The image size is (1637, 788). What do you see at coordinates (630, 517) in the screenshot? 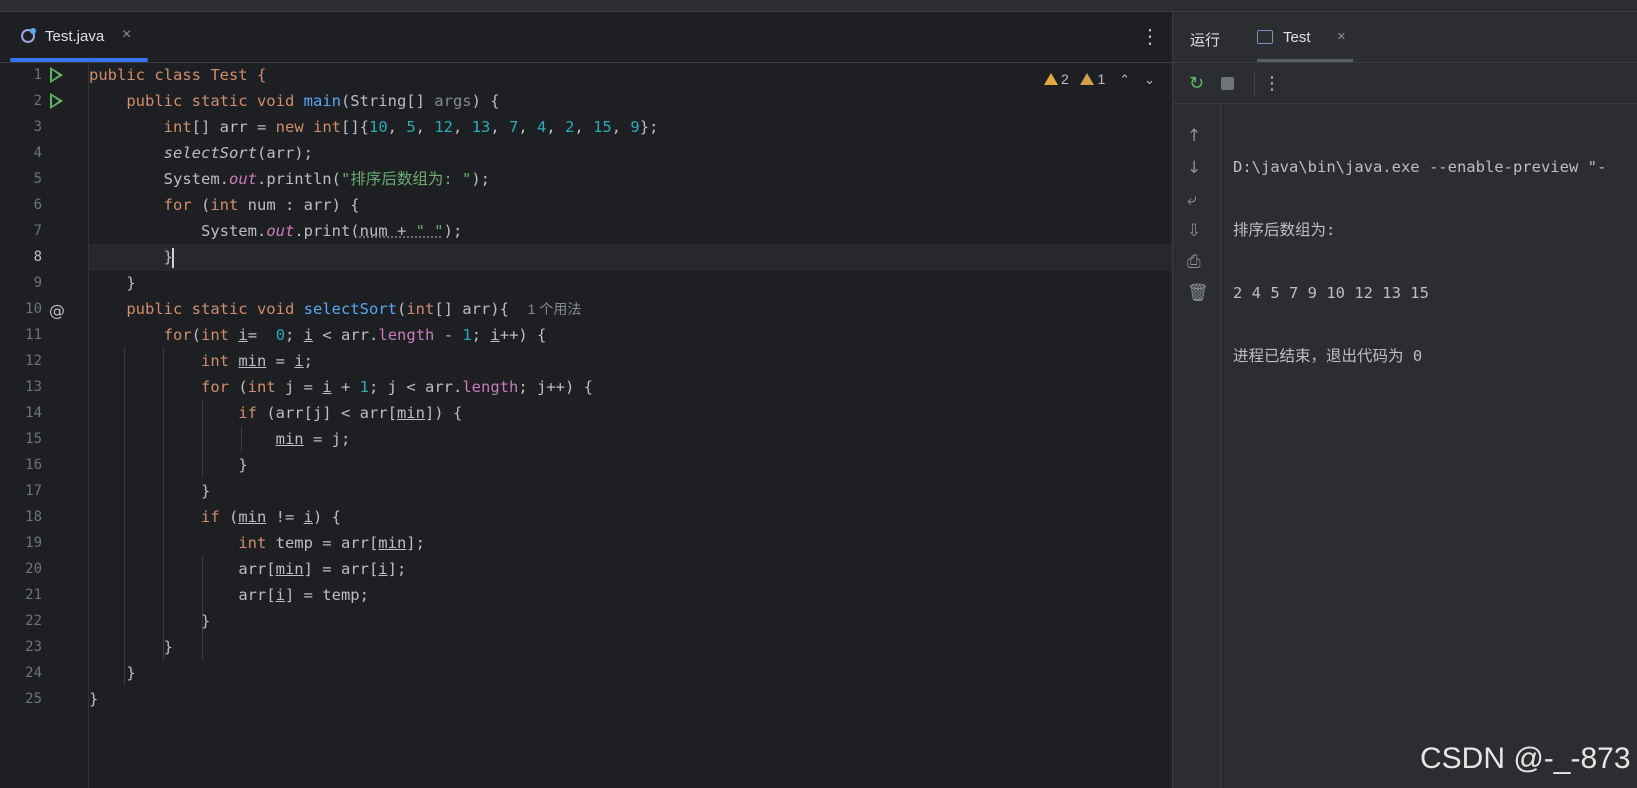
I see `code-line-18: if (min != i) {` at bounding box center [630, 517].